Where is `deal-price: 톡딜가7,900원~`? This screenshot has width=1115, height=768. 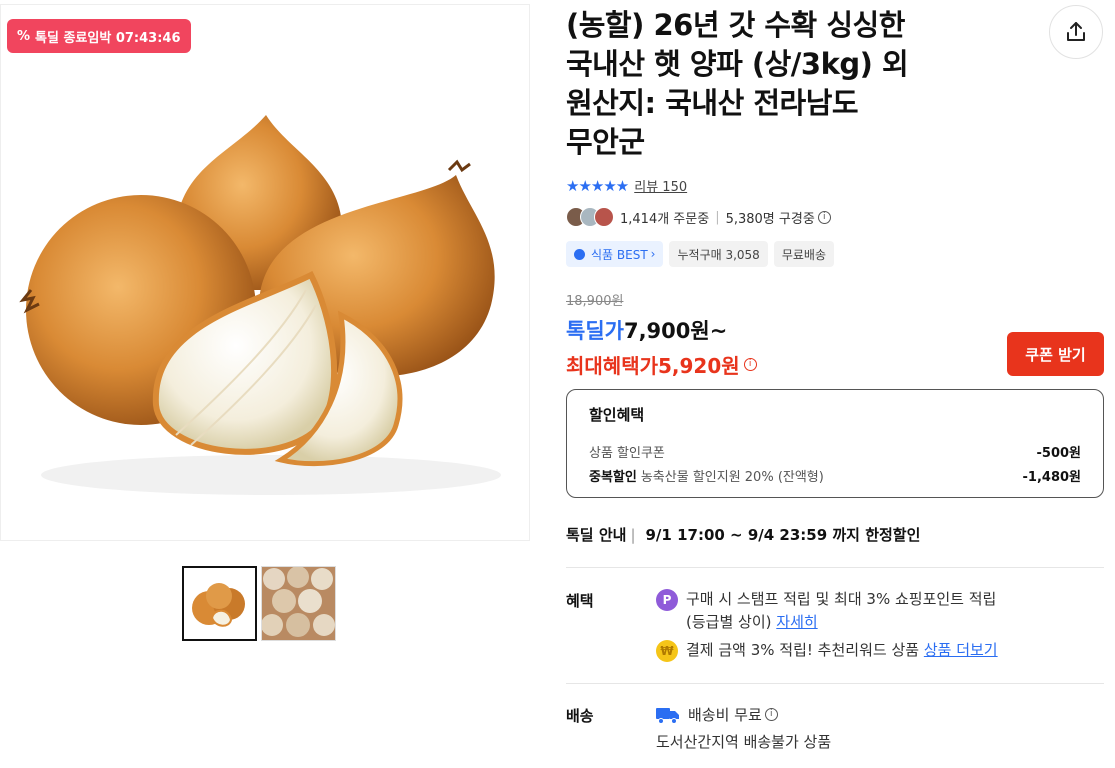 deal-price: 톡딜가7,900원~ is located at coordinates (646, 330).